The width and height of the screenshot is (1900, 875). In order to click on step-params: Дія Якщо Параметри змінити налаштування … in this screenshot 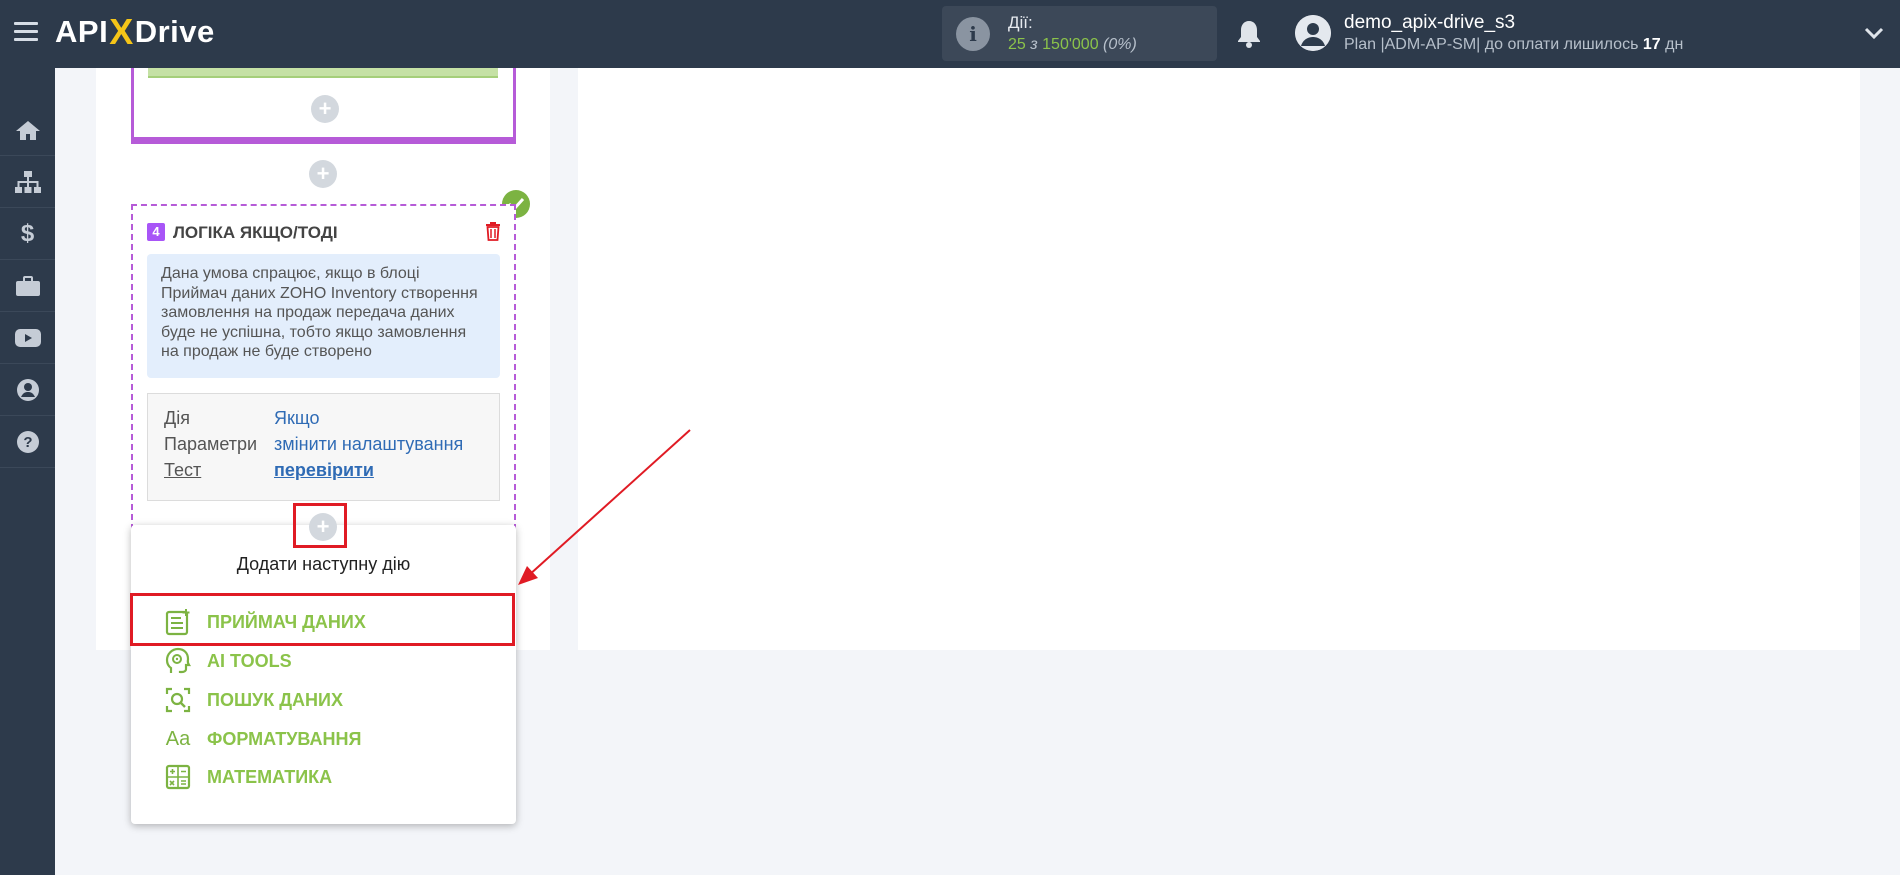, I will do `click(323, 447)`.